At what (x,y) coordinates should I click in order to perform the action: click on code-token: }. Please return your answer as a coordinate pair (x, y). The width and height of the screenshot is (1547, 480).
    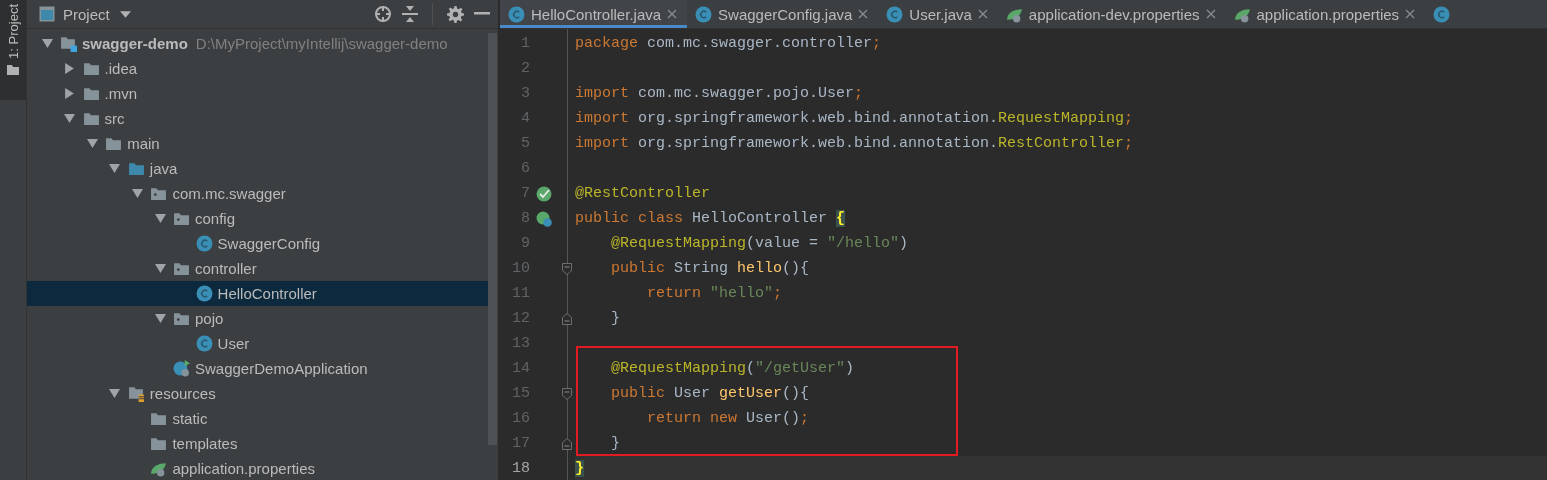
    Looking at the image, I should click on (579, 468).